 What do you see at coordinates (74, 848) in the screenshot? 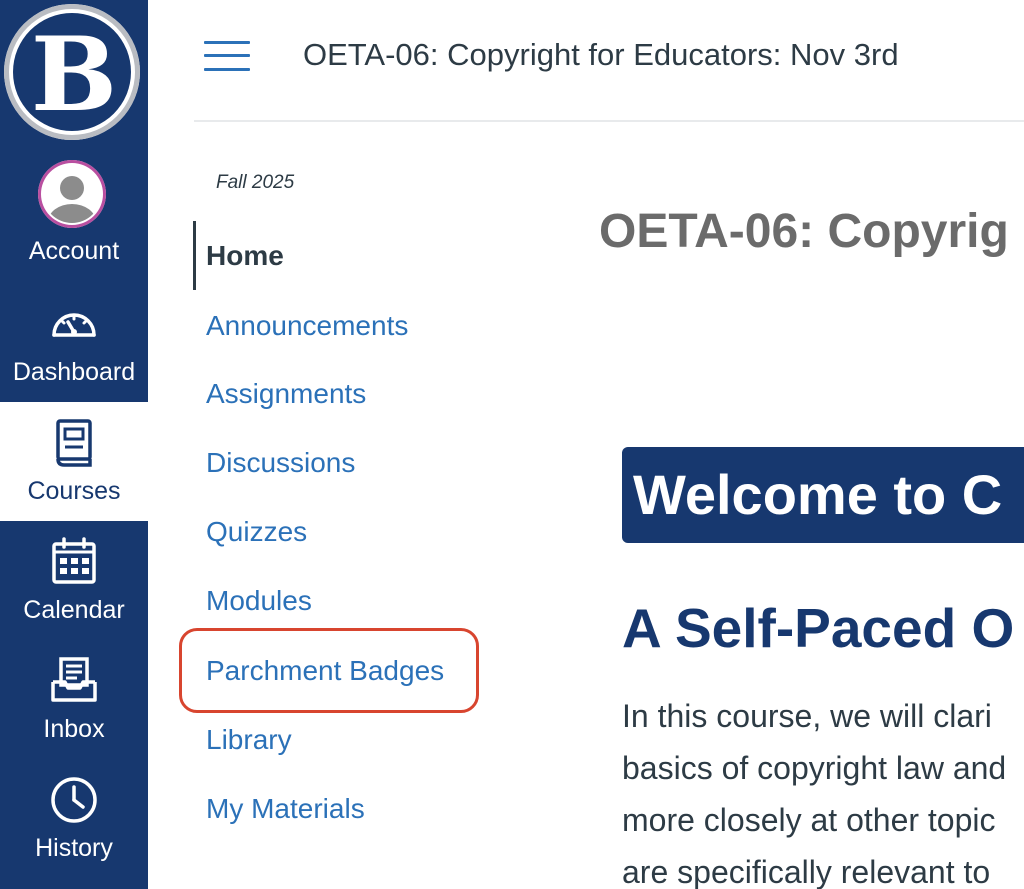
I see `history-label: History` at bounding box center [74, 848].